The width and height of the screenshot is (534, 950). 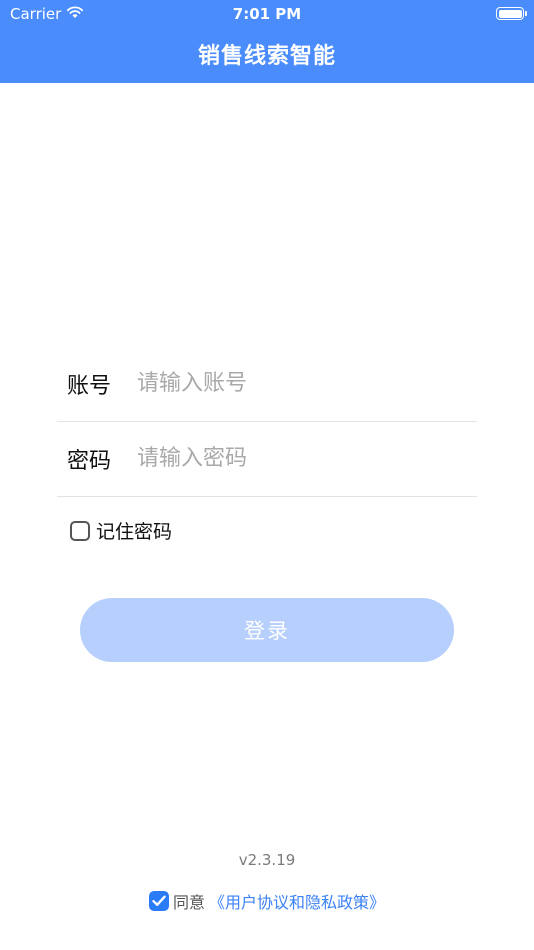 I want to click on checkmark-icon, so click(x=159, y=900).